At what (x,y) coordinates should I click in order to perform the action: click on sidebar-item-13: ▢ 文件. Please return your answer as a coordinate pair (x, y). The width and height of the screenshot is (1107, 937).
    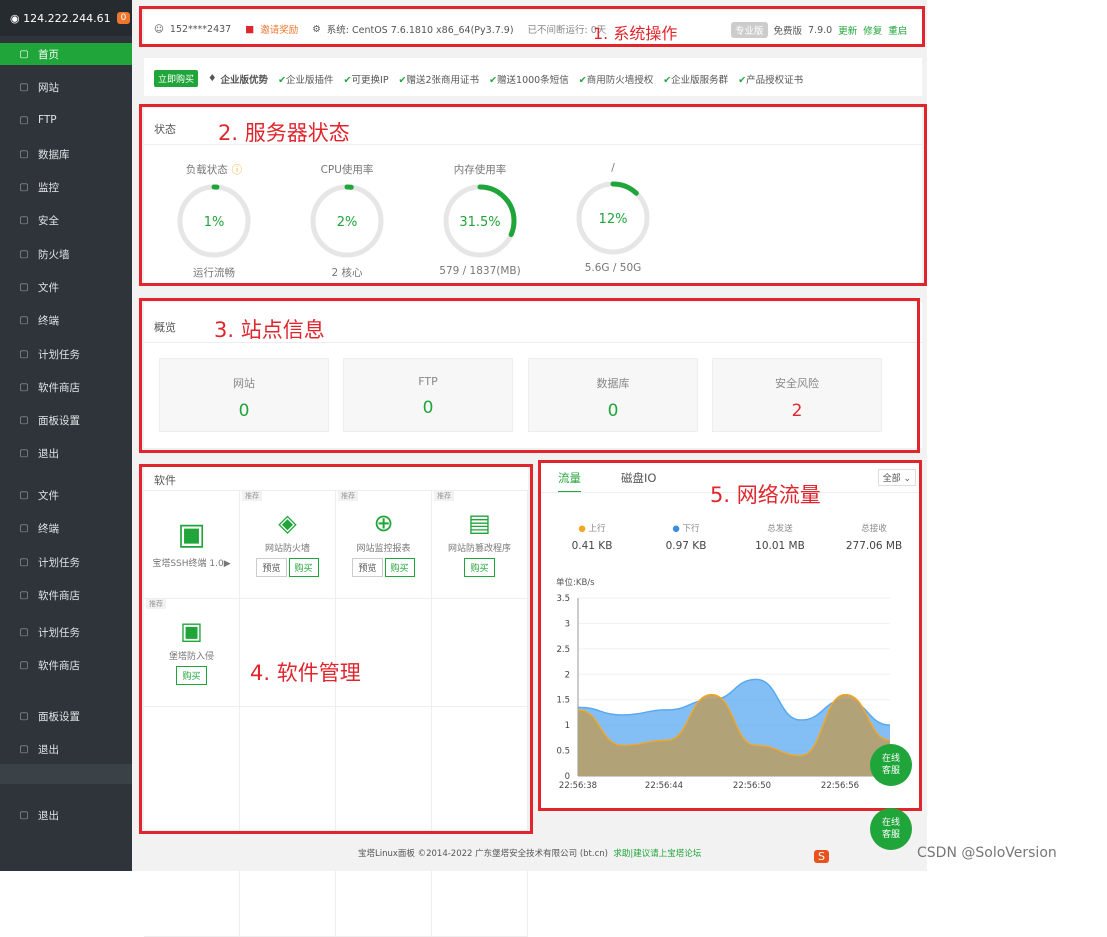
    Looking at the image, I should click on (66, 495).